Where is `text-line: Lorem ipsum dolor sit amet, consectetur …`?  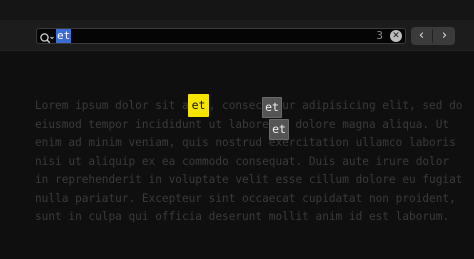
text-line: Lorem ipsum dolor sit amet, consectetur … is located at coordinates (249, 105).